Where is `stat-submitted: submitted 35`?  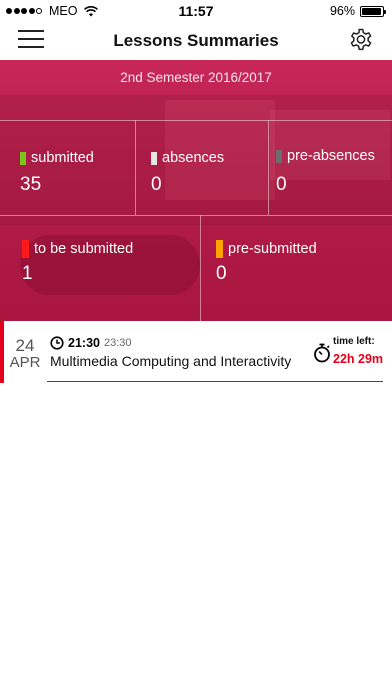
stat-submitted: submitted 35 is located at coordinates (57, 173).